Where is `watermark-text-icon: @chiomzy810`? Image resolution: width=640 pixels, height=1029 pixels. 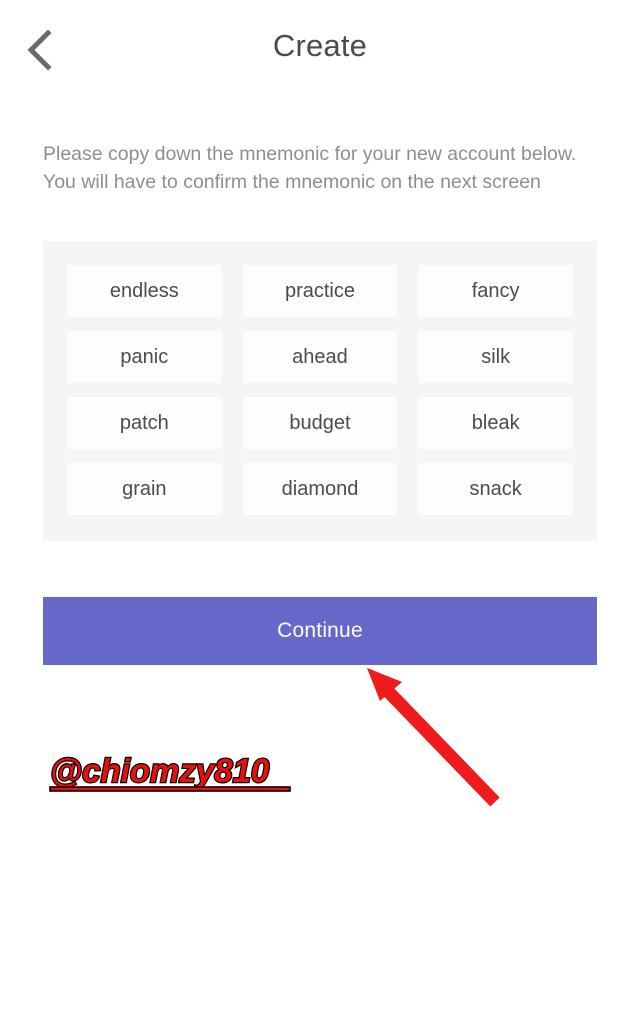
watermark-text-icon: @chiomzy810 is located at coordinates (170, 771).